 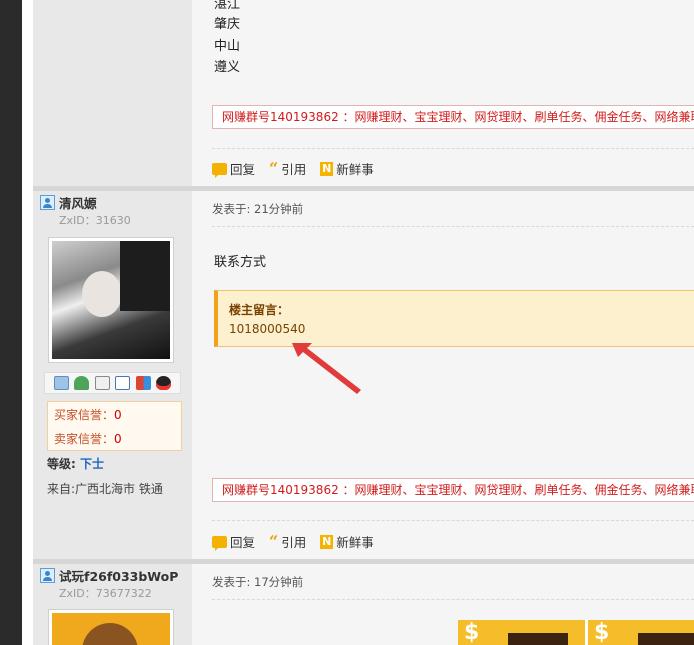 What do you see at coordinates (227, 67) in the screenshot?
I see `city-item: 遵义` at bounding box center [227, 67].